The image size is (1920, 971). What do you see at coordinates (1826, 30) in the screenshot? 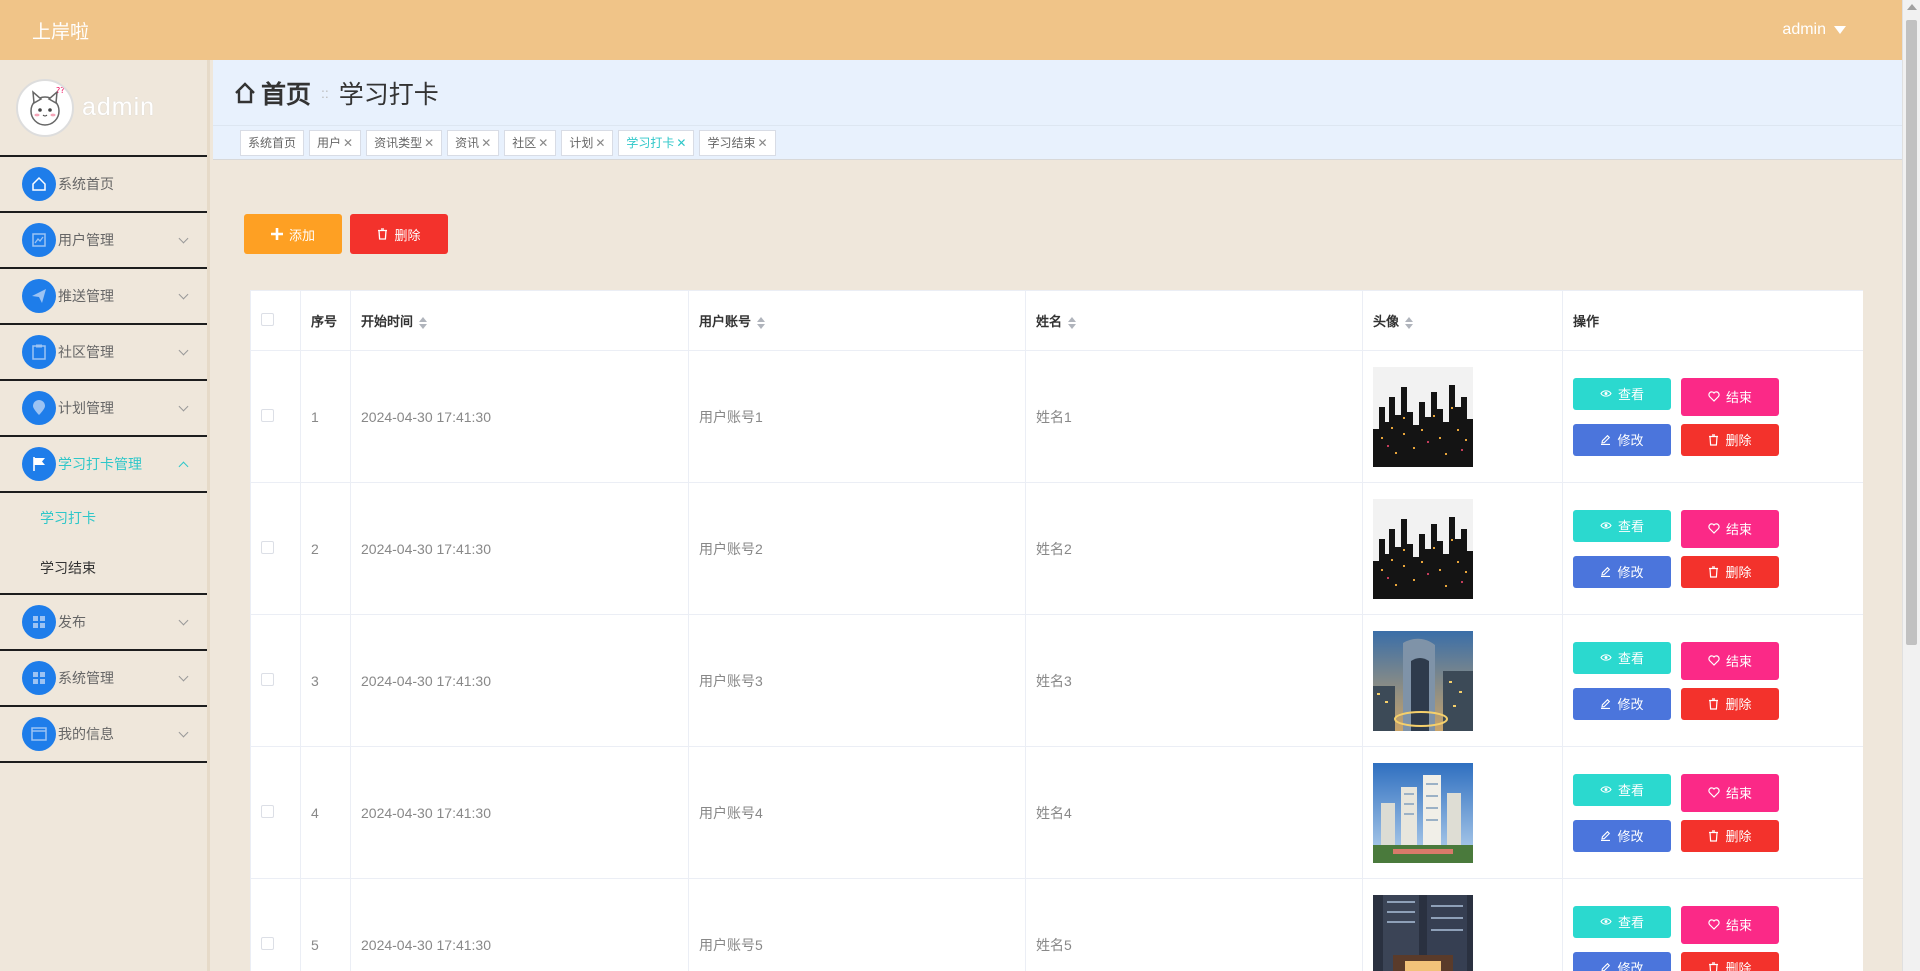
I see `user-menu: admin` at bounding box center [1826, 30].